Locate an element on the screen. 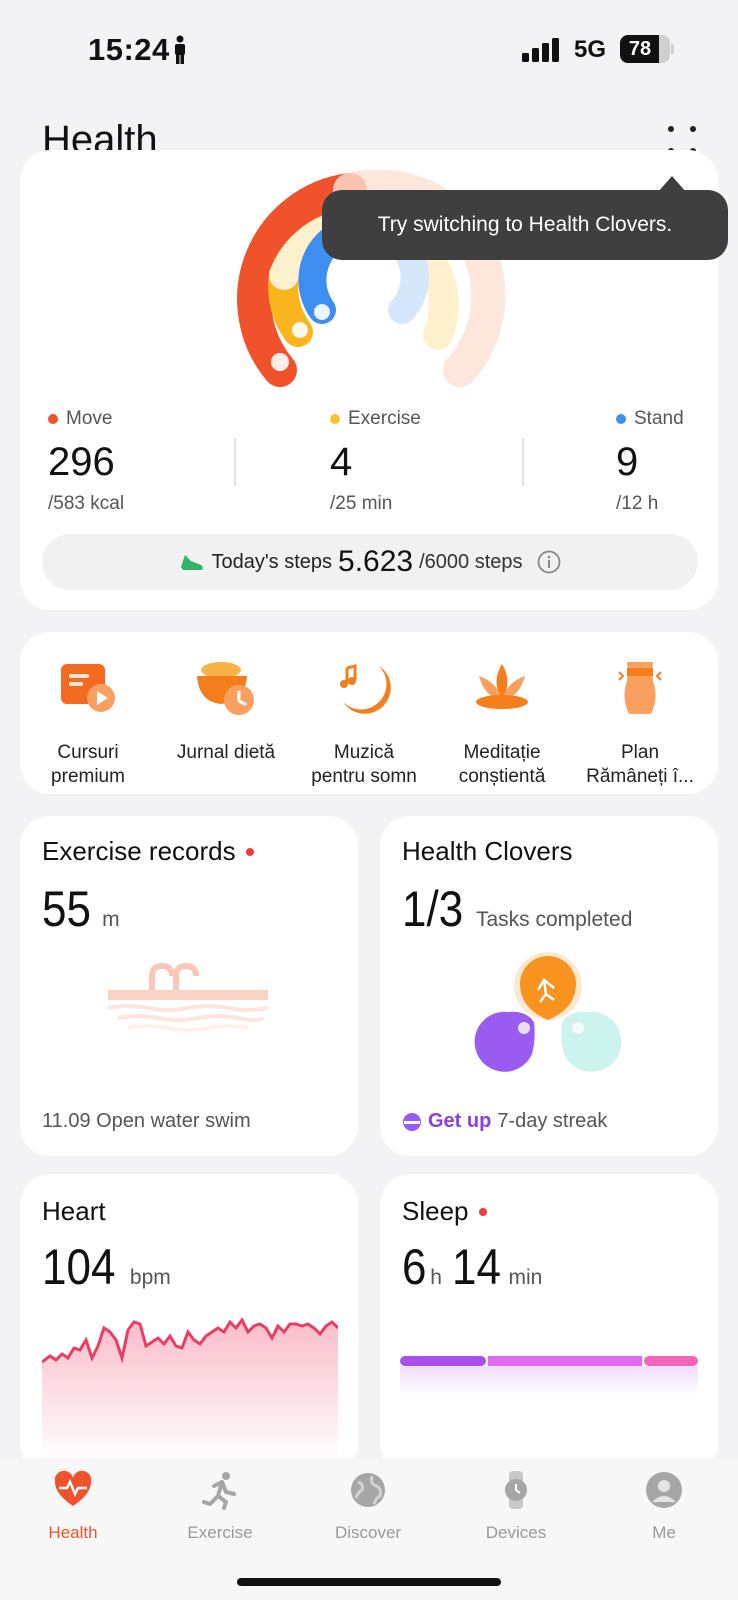  service-label: Muzică pentru somn is located at coordinates (364, 764).